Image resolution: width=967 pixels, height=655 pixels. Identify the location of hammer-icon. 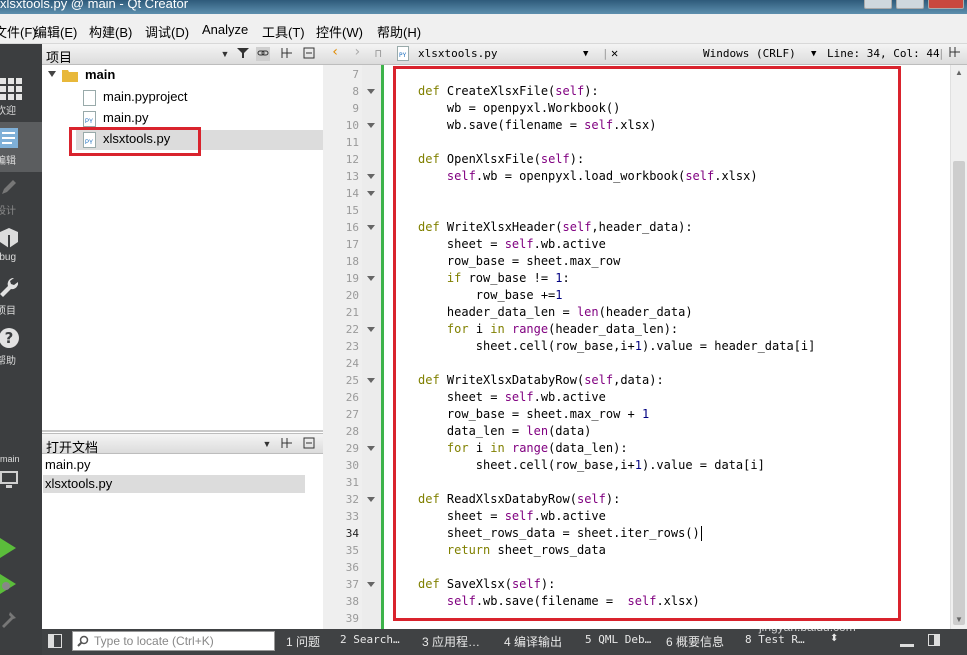
(9, 620).